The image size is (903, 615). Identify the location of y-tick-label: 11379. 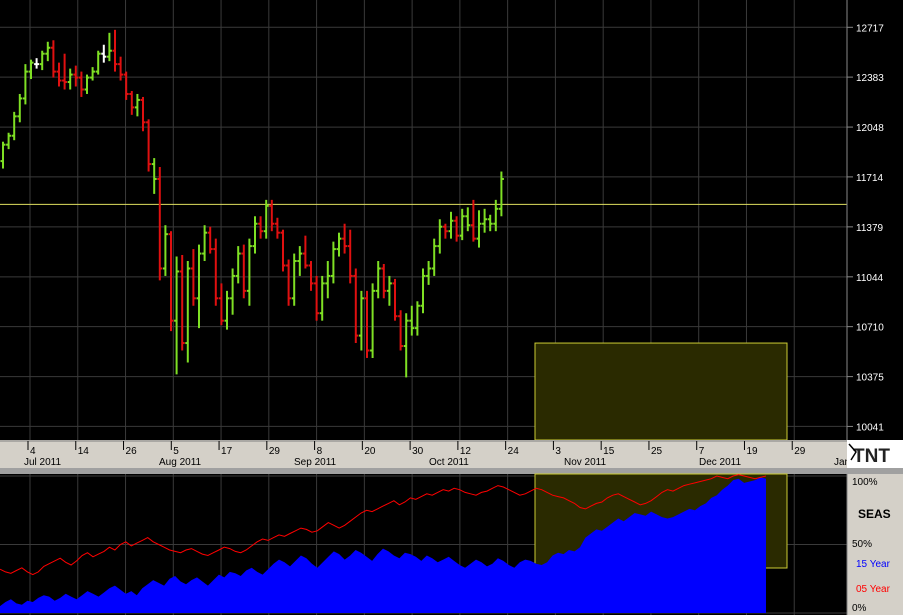
(870, 228).